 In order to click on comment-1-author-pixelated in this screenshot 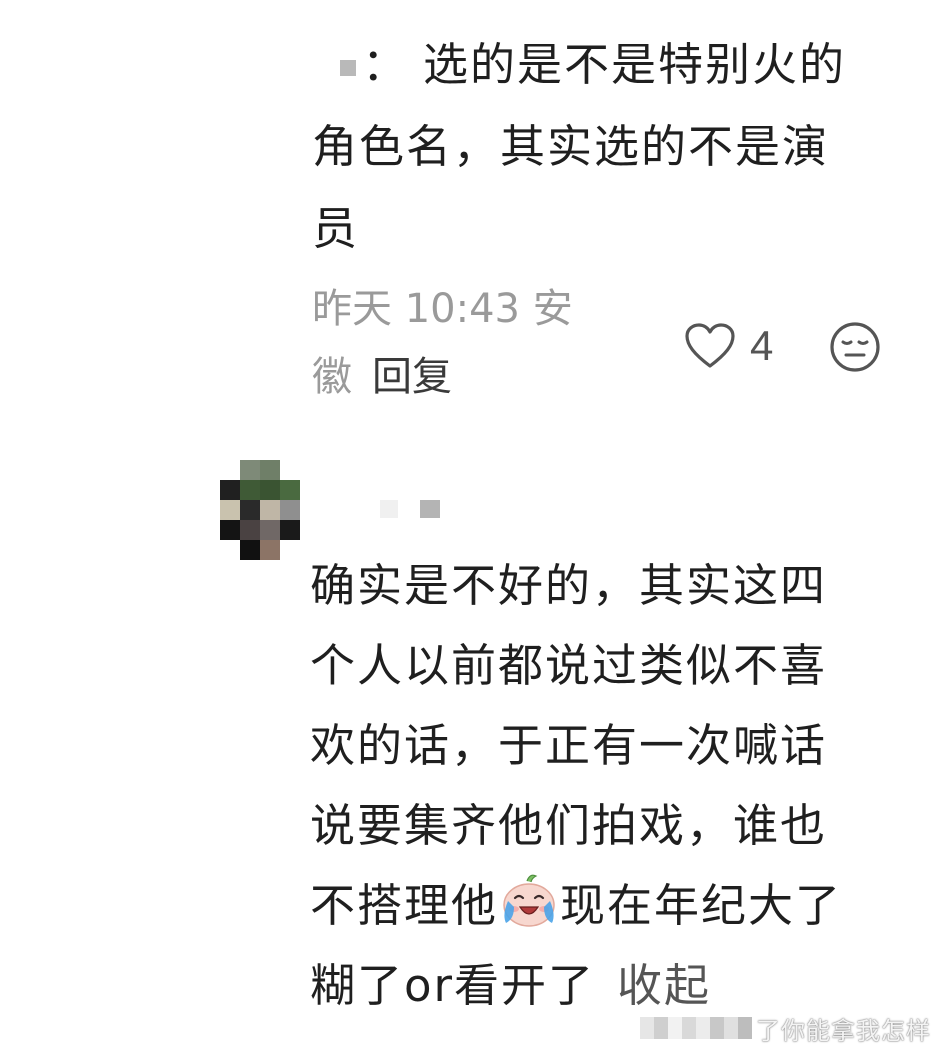, I will do `click(348, 68)`.